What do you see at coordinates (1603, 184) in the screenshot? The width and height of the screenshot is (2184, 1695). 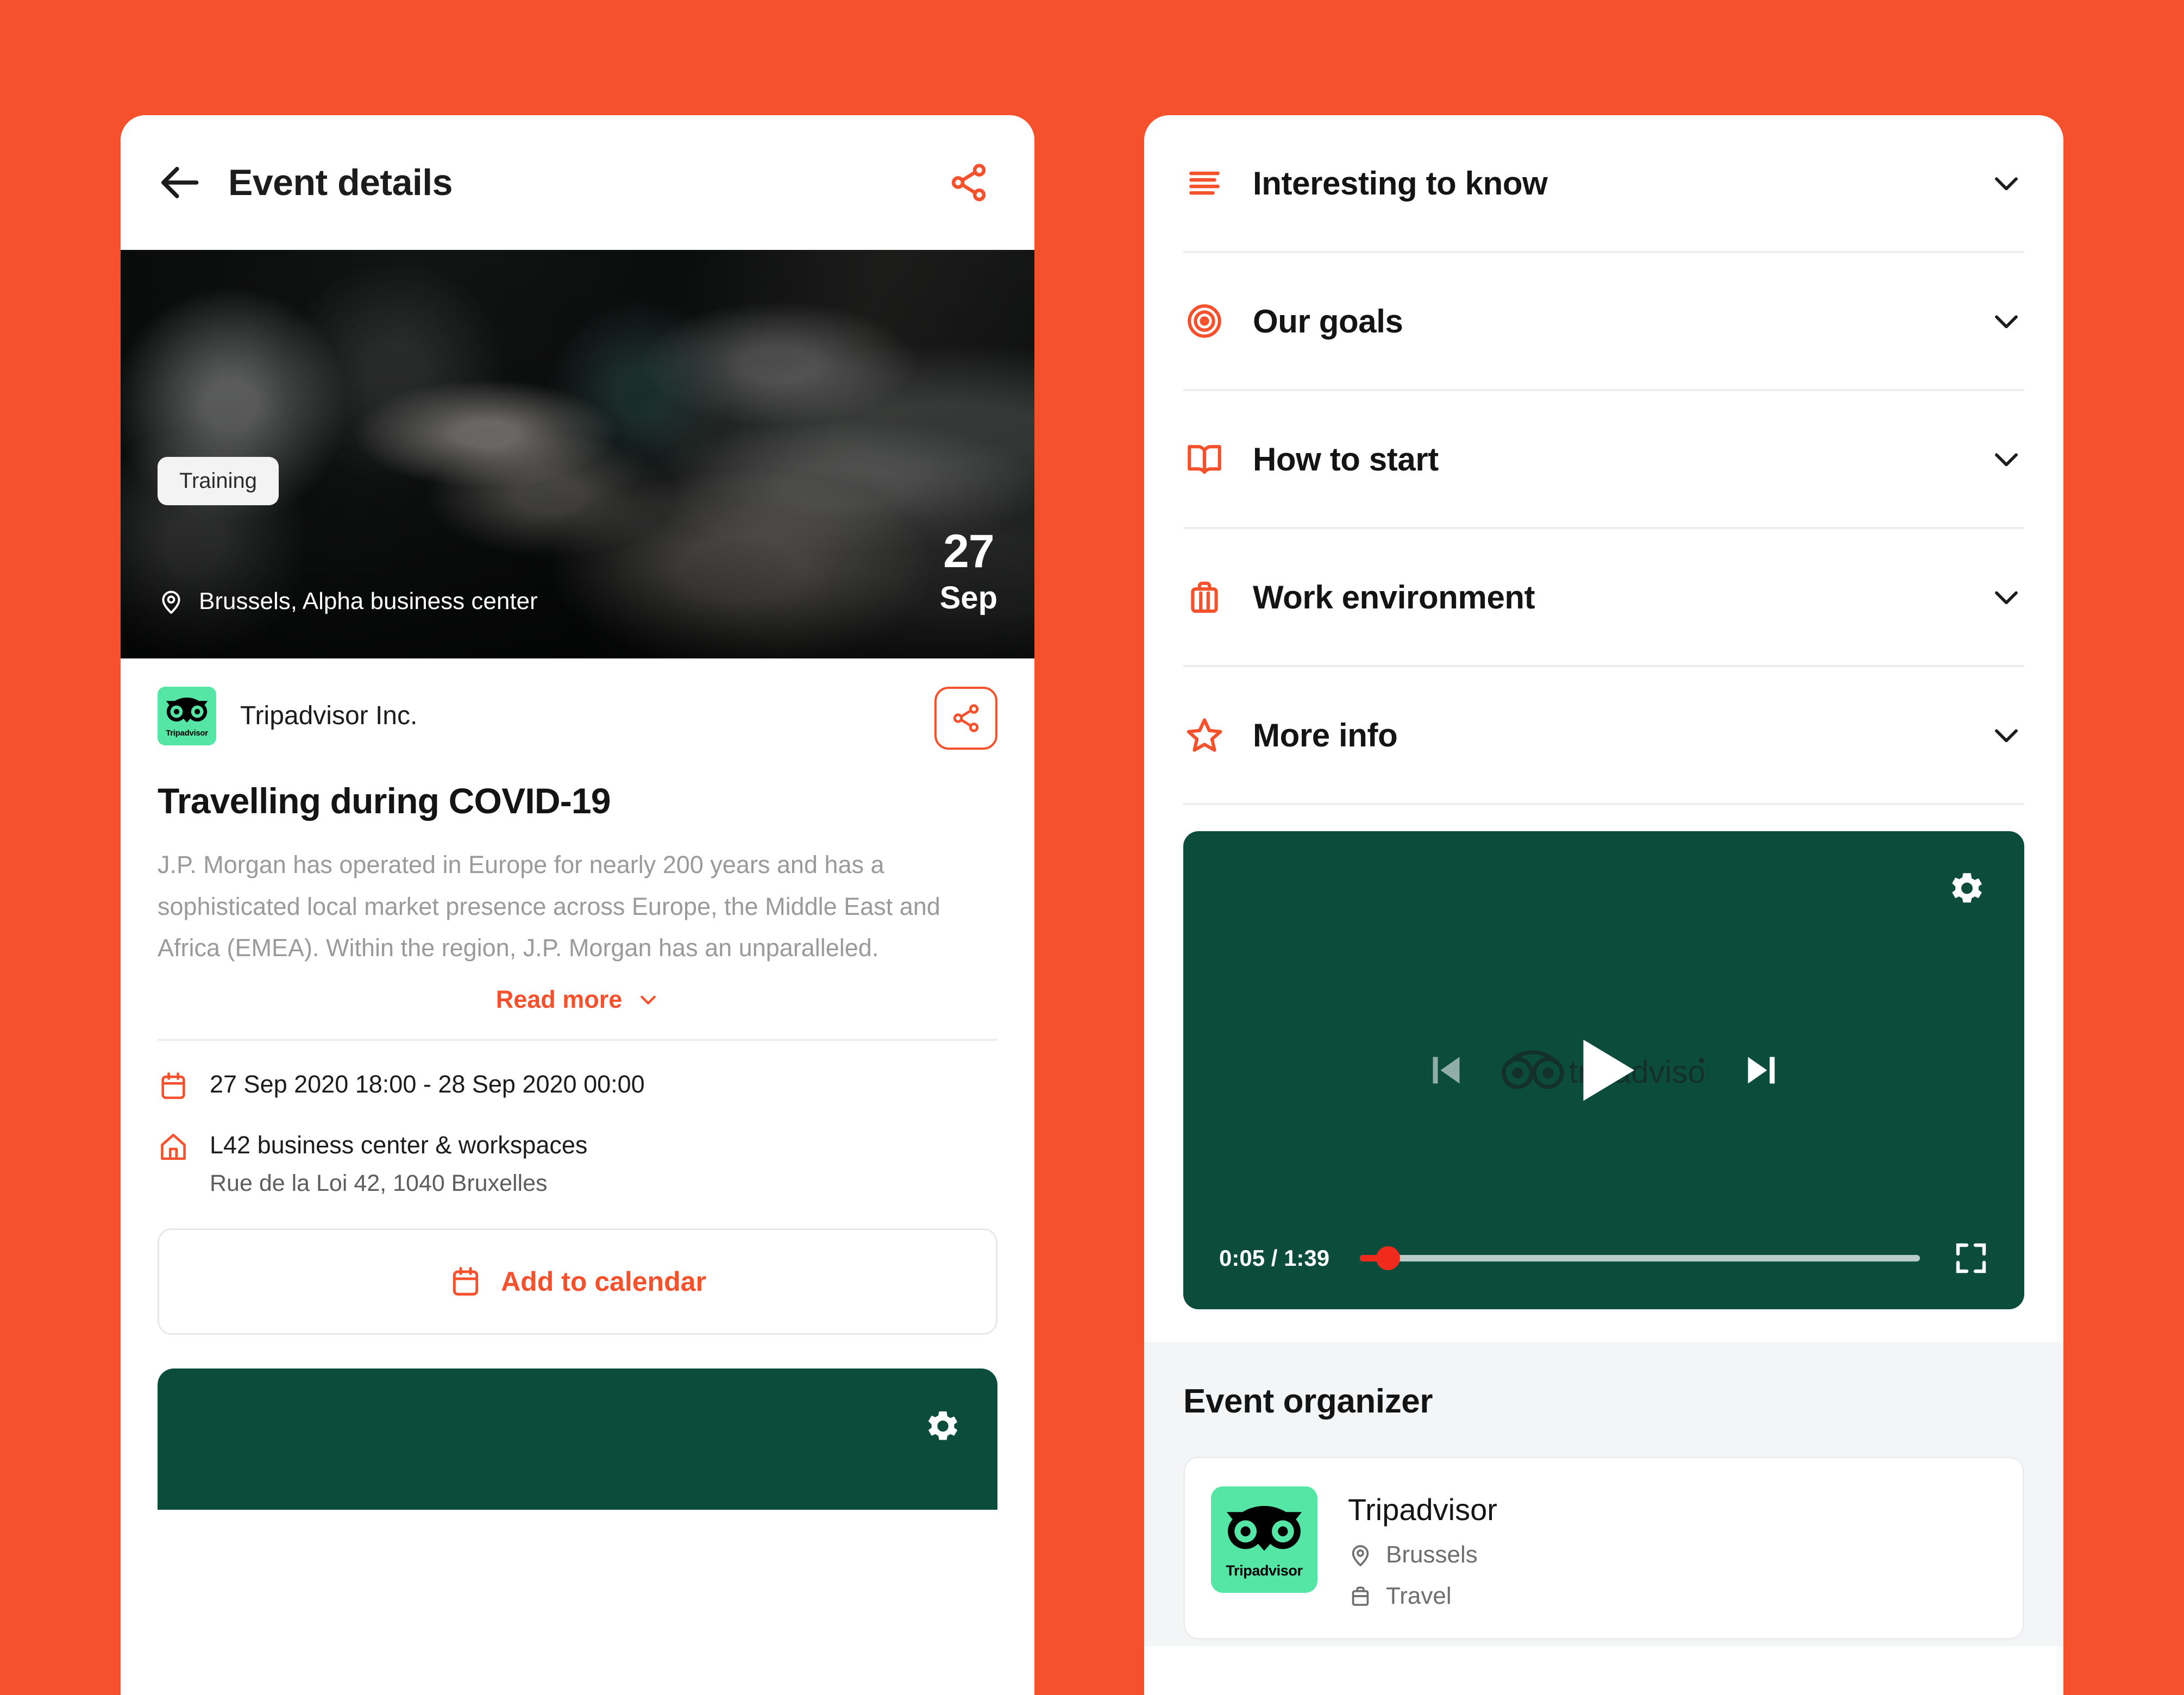 I see `accordion-item-interesting-to-know: Interesting to know` at bounding box center [1603, 184].